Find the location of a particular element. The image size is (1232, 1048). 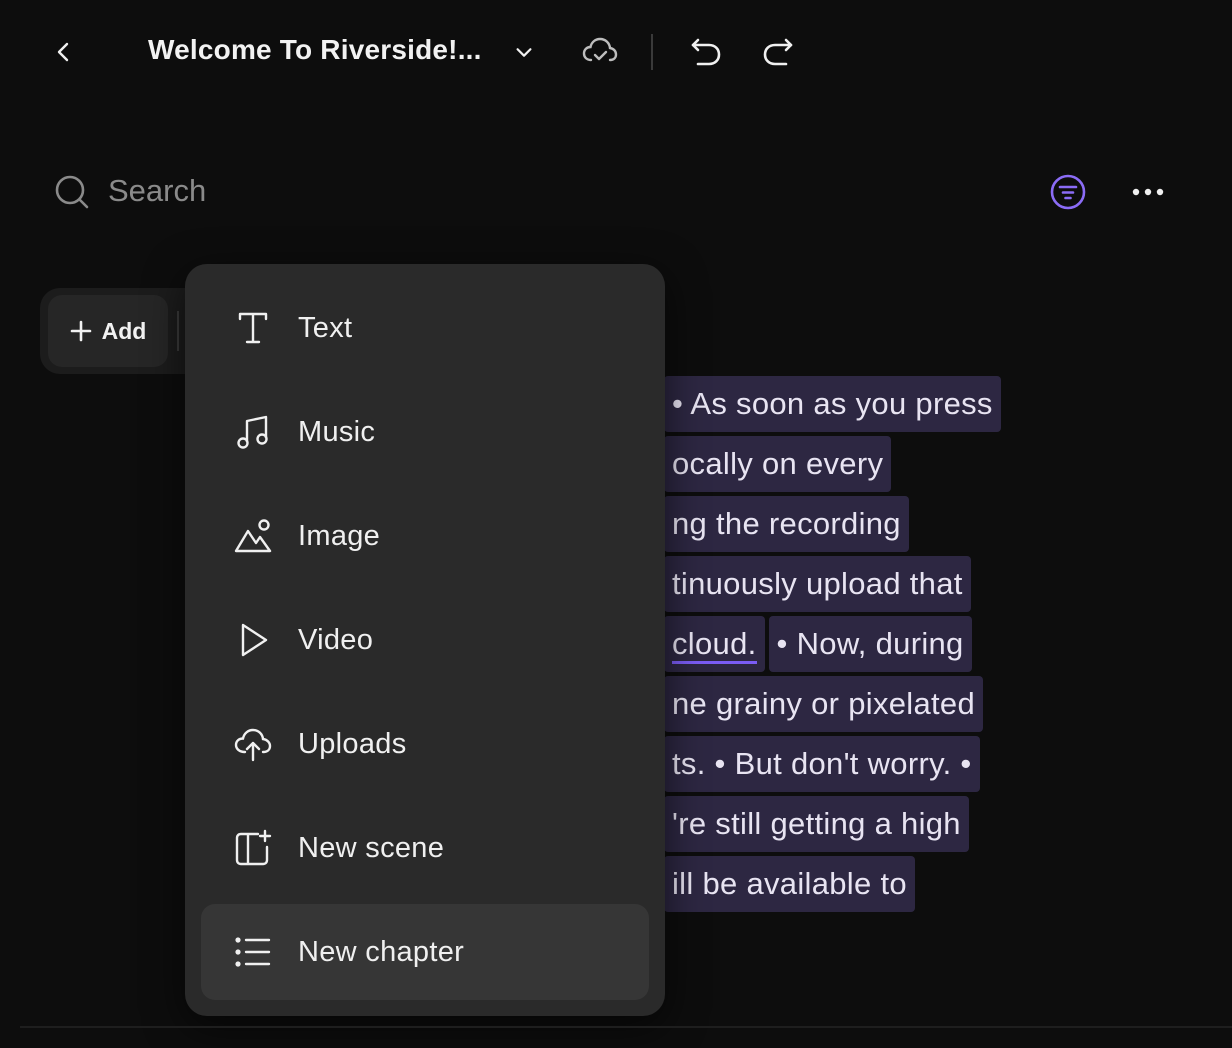

filter-button is located at coordinates (1068, 192).